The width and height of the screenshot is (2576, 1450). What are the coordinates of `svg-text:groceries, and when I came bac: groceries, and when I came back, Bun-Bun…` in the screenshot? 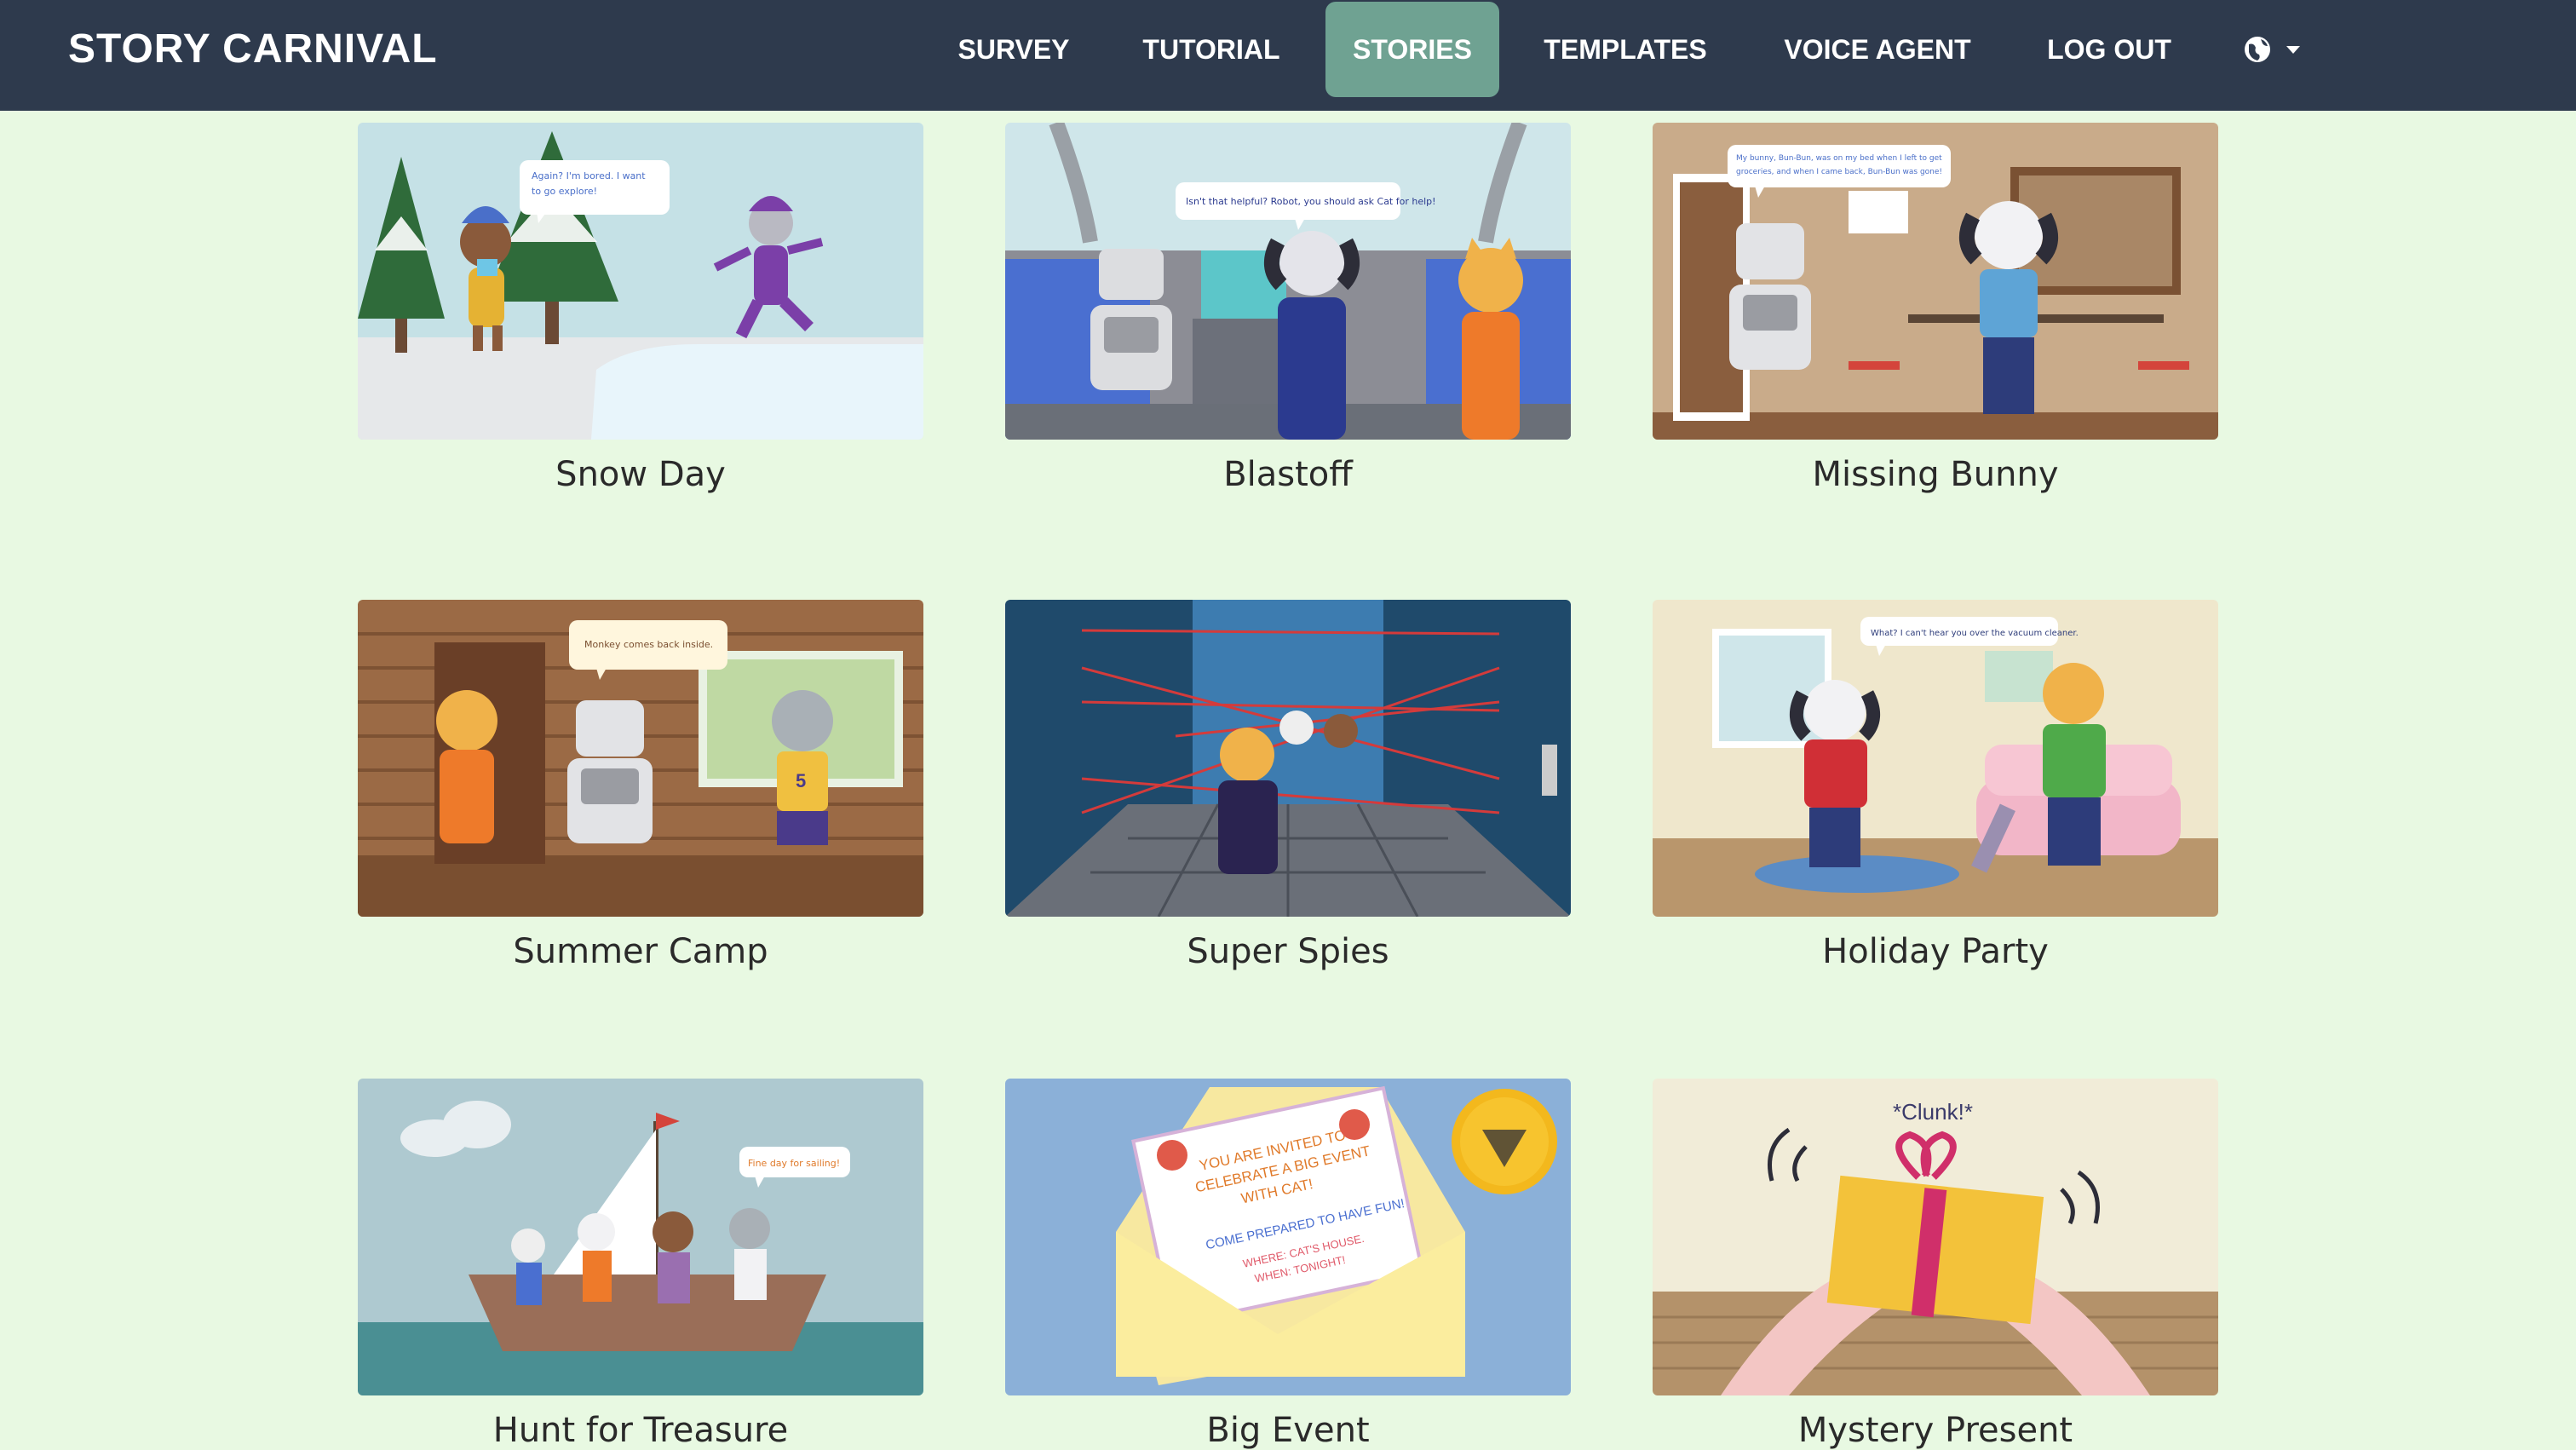 It's located at (1839, 172).